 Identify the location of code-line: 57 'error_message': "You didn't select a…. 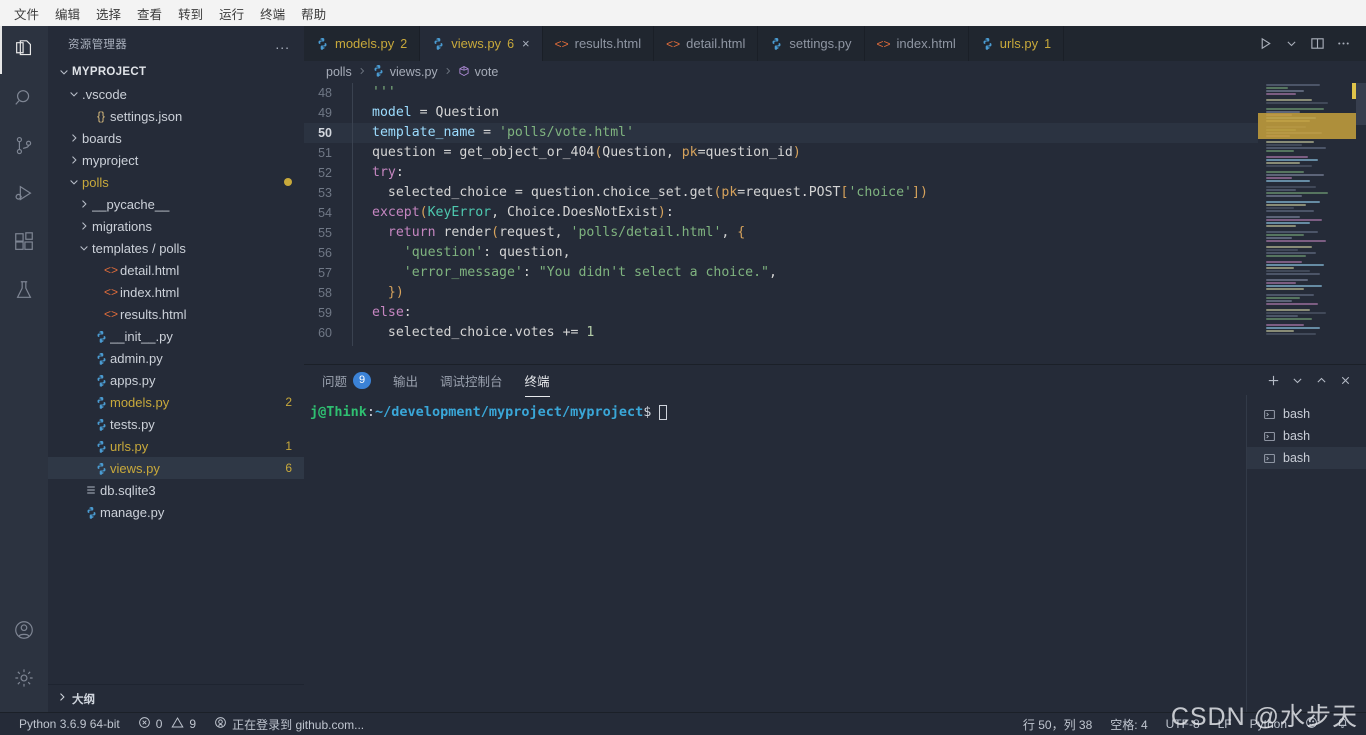
(781, 273).